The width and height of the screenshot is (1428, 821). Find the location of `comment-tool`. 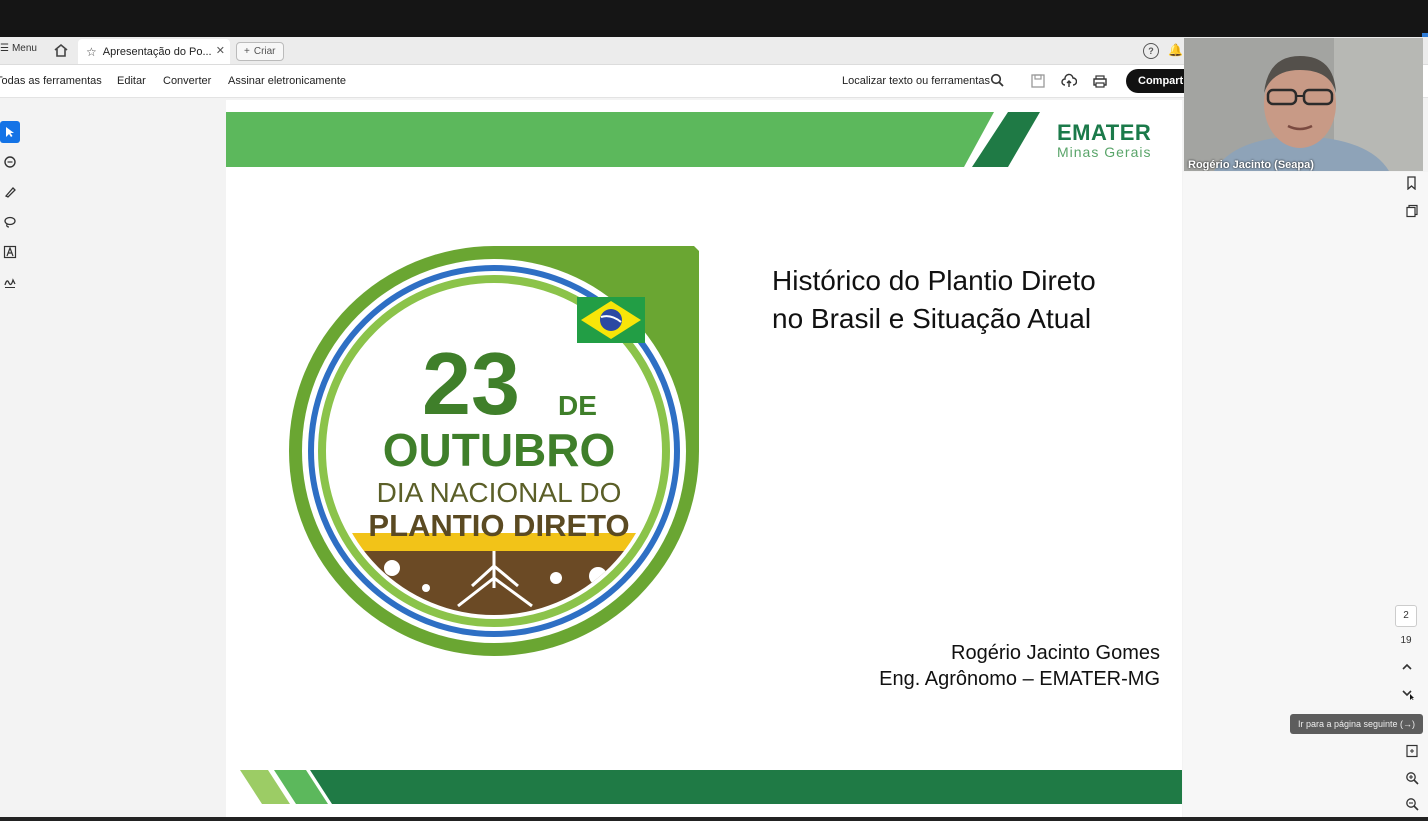

comment-tool is located at coordinates (10, 162).